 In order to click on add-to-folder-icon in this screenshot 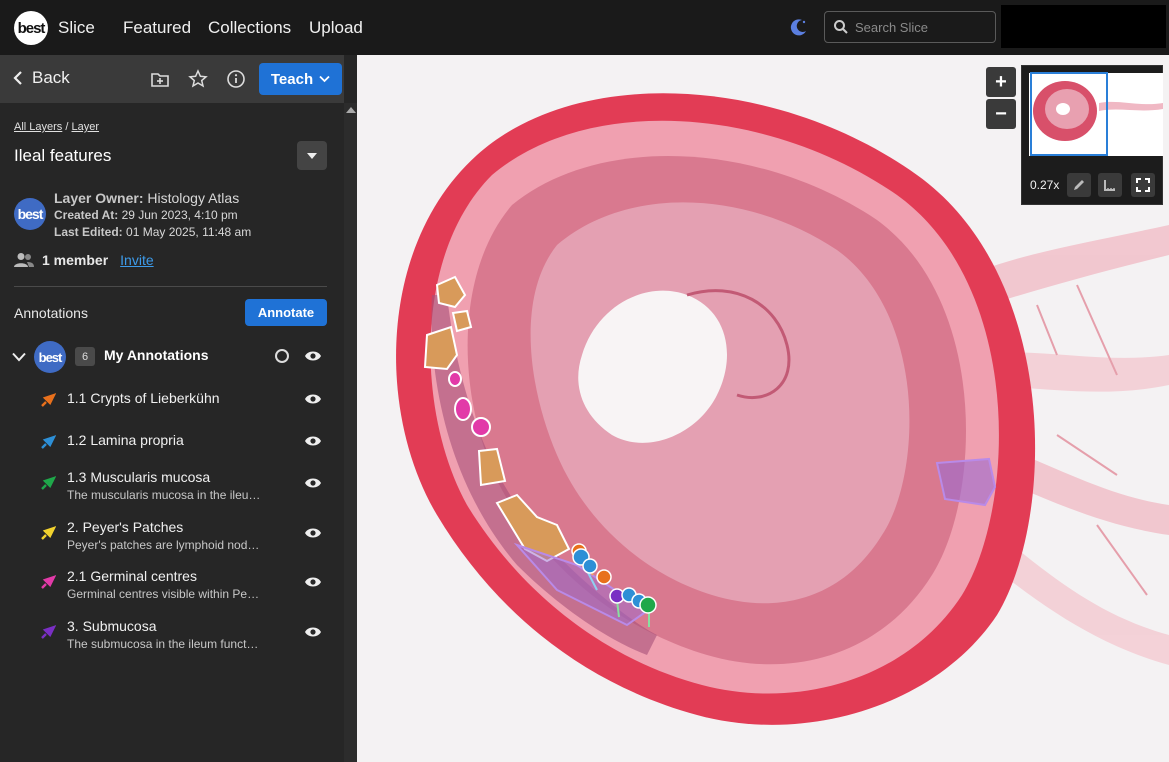, I will do `click(160, 79)`.